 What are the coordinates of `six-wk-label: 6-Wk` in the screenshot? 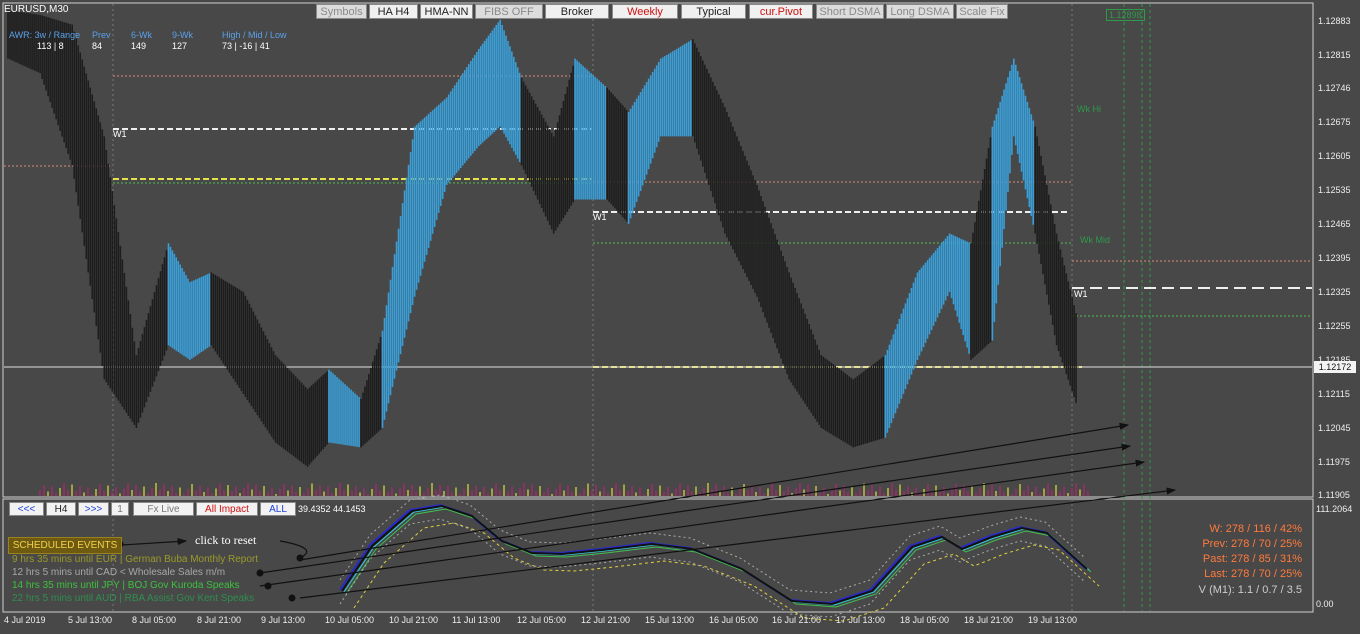 It's located at (141, 35).